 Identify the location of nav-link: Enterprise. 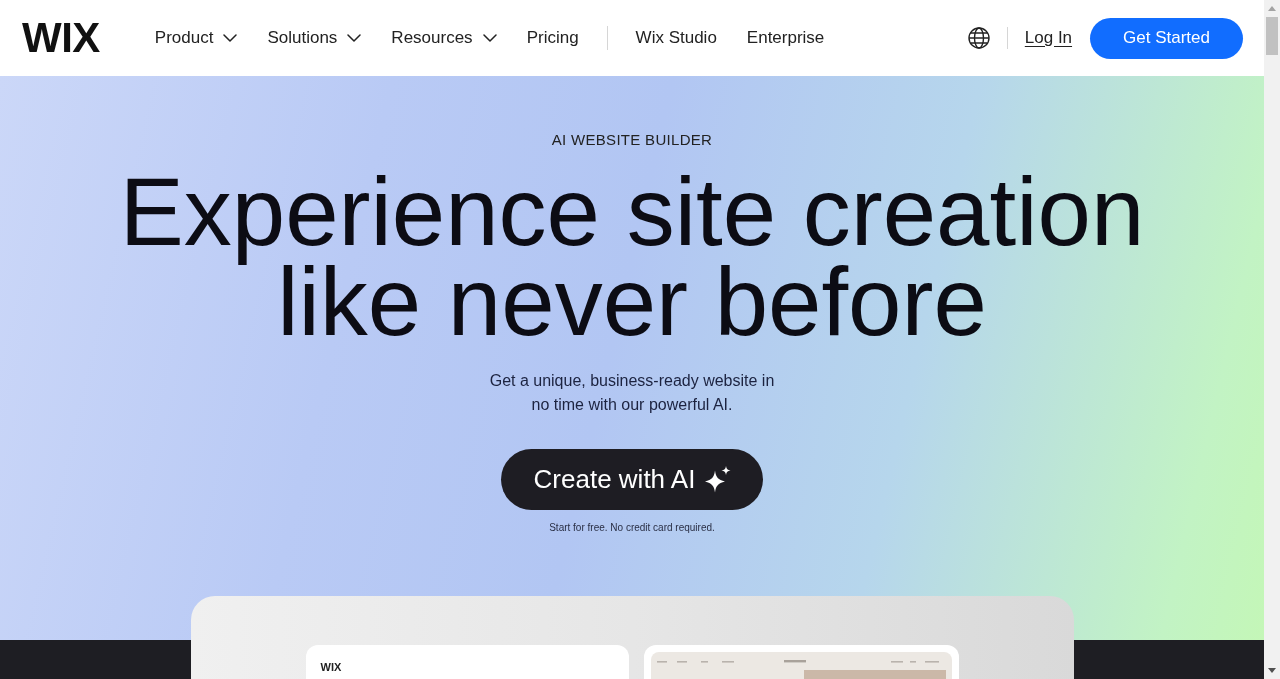
(785, 38).